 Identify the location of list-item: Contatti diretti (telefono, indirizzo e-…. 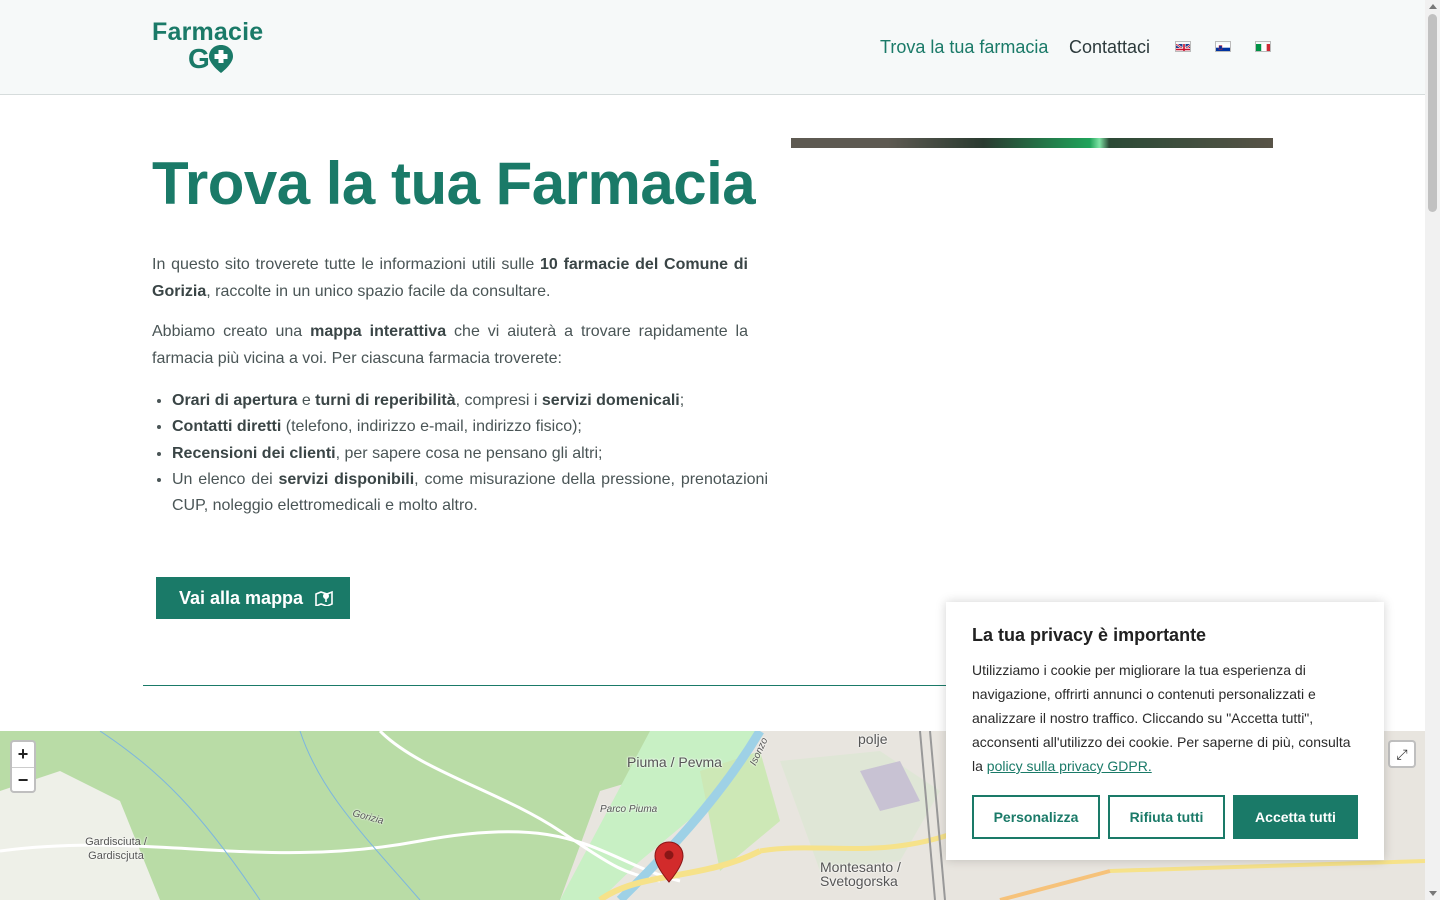
(470, 427).